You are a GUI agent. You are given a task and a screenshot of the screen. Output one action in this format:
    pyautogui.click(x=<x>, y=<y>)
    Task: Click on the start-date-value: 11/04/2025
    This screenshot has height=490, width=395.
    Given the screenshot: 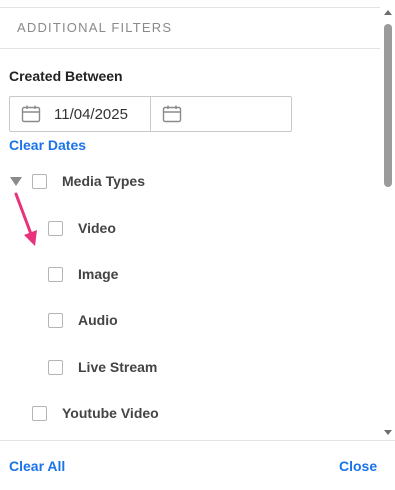 What is the action you would take?
    pyautogui.click(x=91, y=114)
    